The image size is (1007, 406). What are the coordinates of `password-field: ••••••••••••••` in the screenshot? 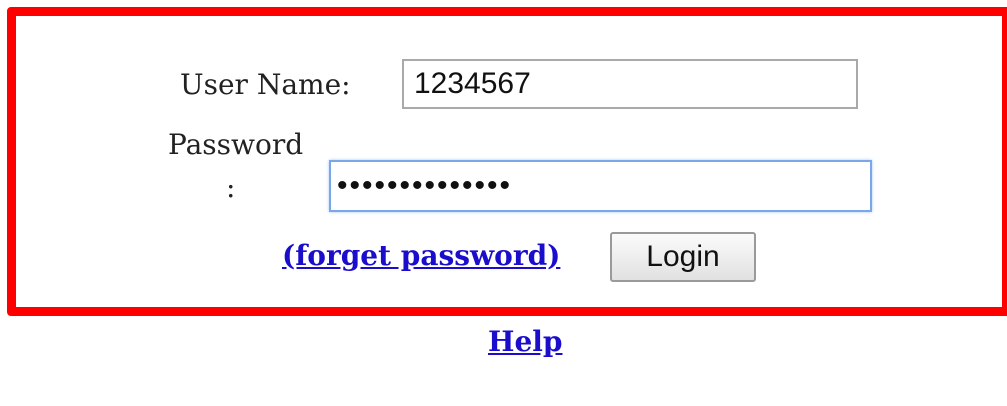 It's located at (600, 186).